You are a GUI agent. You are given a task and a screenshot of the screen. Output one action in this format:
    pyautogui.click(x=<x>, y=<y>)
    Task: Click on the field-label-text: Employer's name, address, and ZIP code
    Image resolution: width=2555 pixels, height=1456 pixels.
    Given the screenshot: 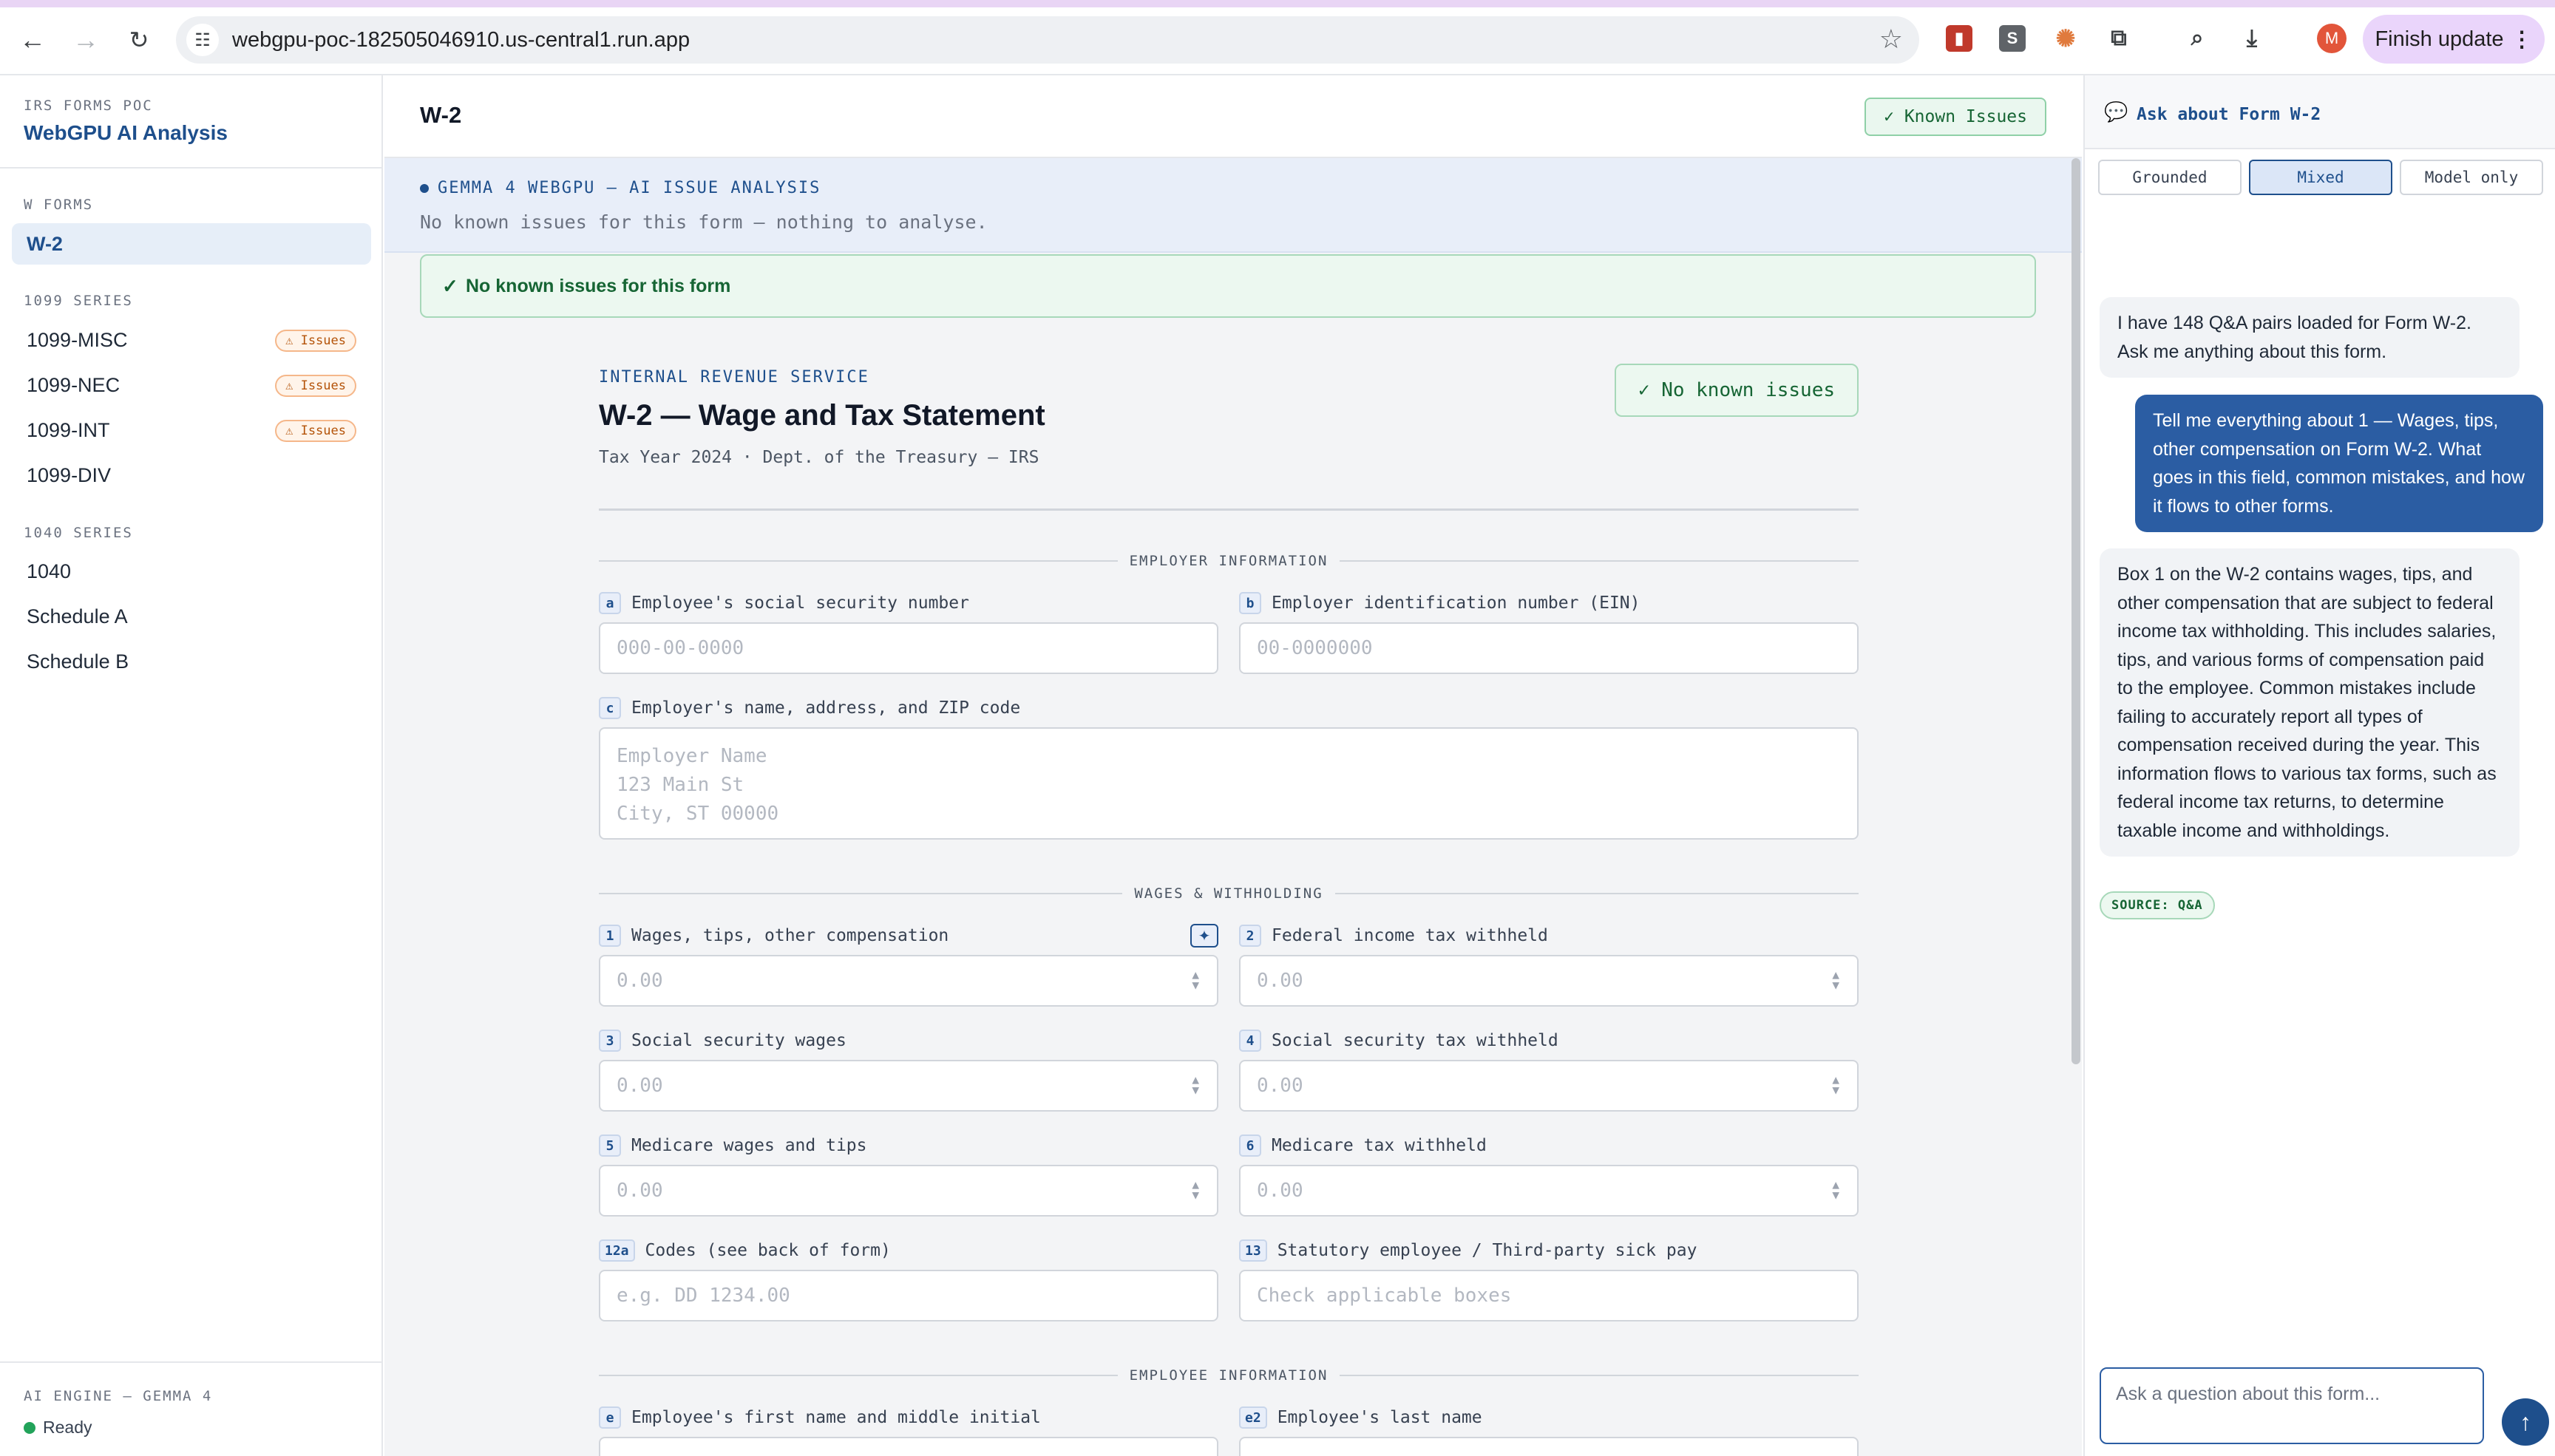 What is the action you would take?
    pyautogui.click(x=826, y=708)
    